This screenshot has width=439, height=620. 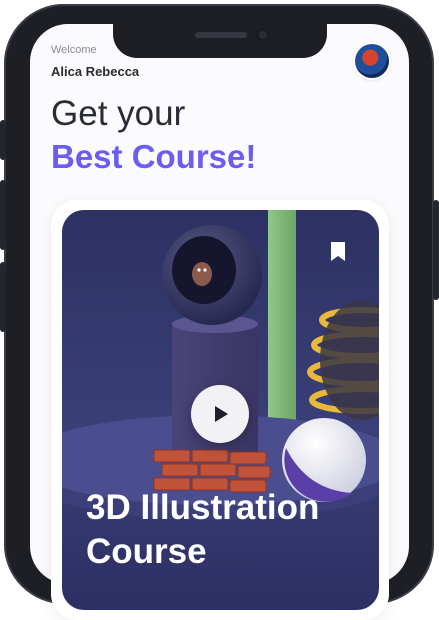 What do you see at coordinates (372, 61) in the screenshot?
I see `avatar` at bounding box center [372, 61].